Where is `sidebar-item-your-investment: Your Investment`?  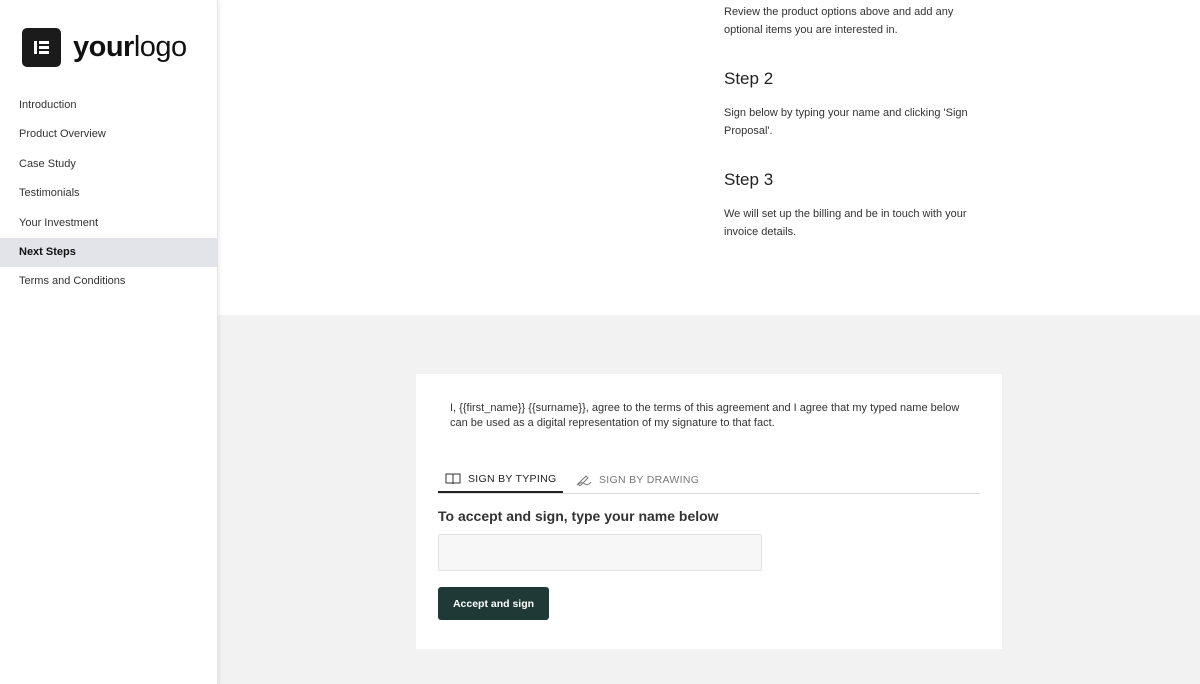
sidebar-item-your-investment: Your Investment is located at coordinates (108, 223).